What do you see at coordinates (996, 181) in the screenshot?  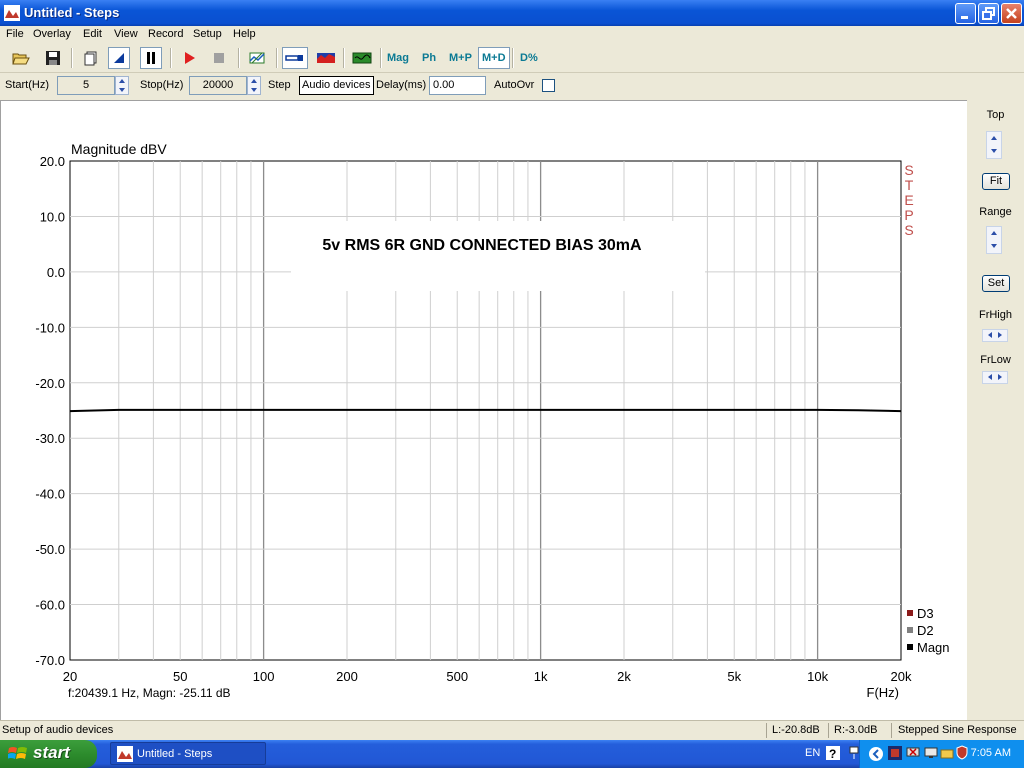 I see `fit-button: Fit` at bounding box center [996, 181].